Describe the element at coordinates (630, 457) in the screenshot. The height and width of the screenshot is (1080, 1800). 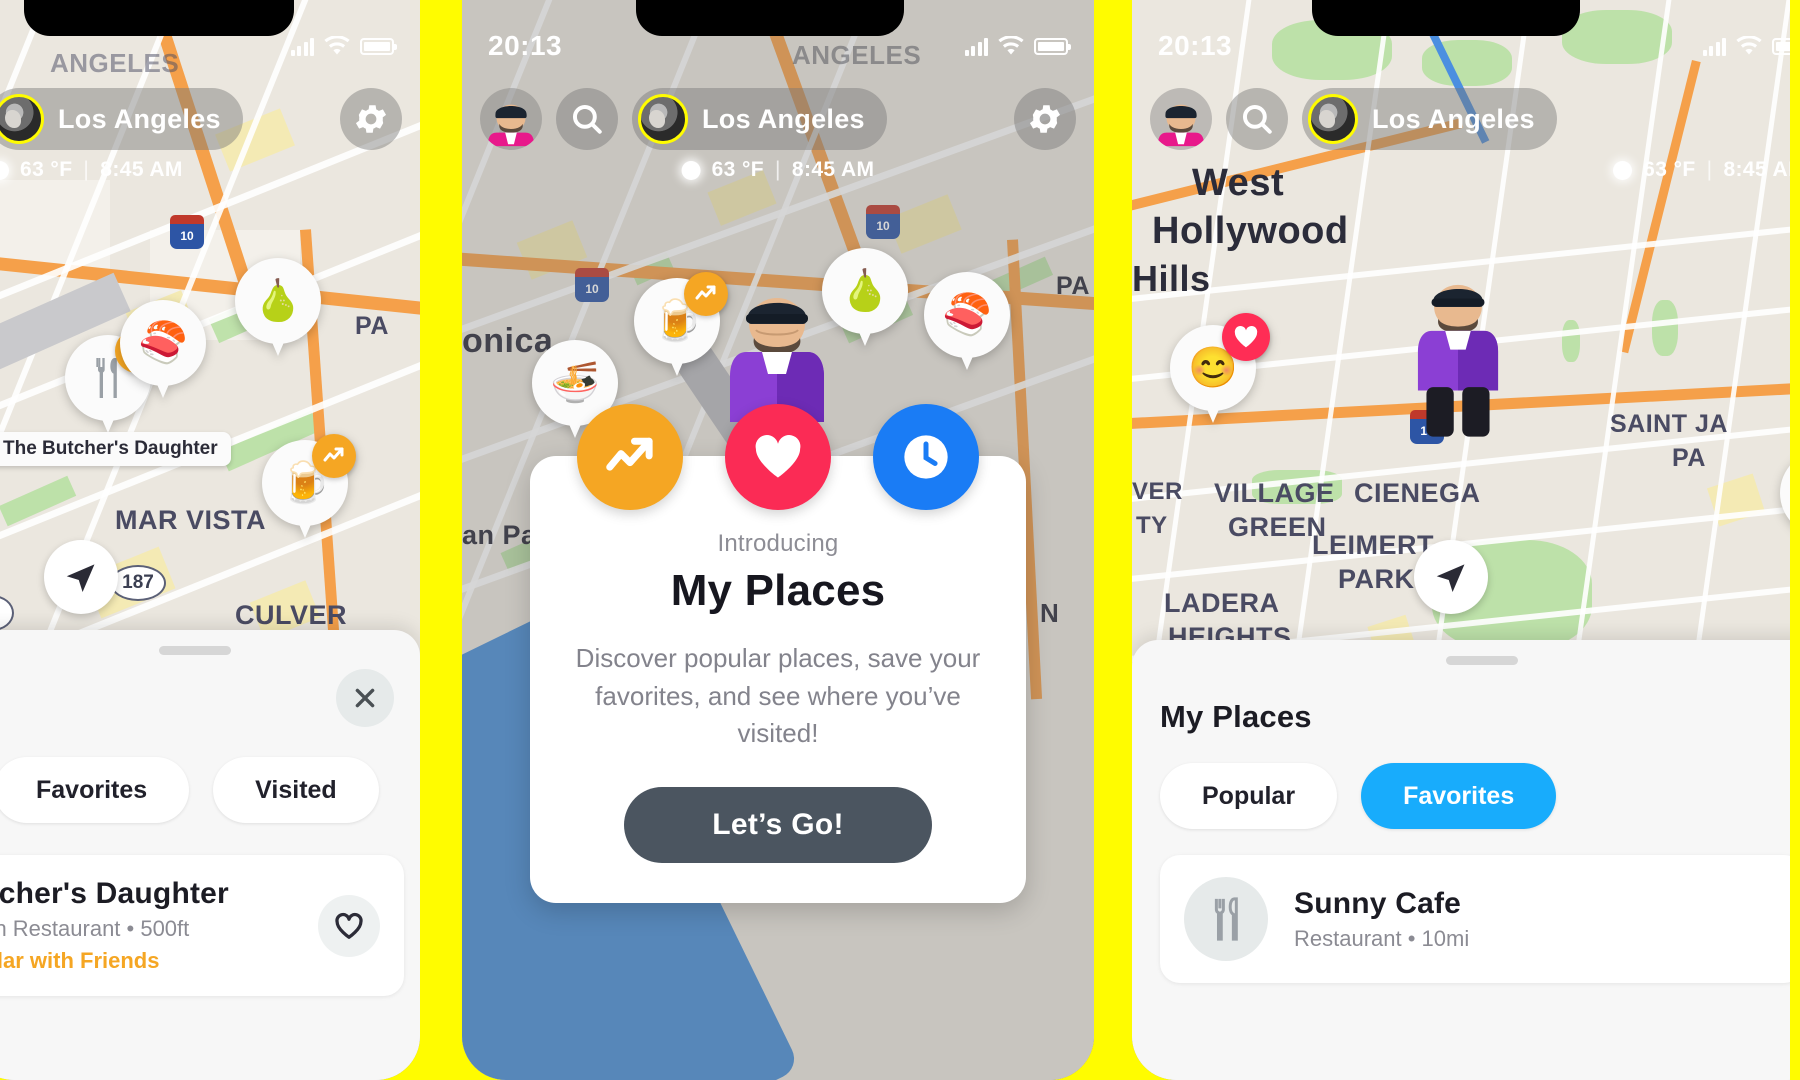
I see `trending-up-icon` at that location.